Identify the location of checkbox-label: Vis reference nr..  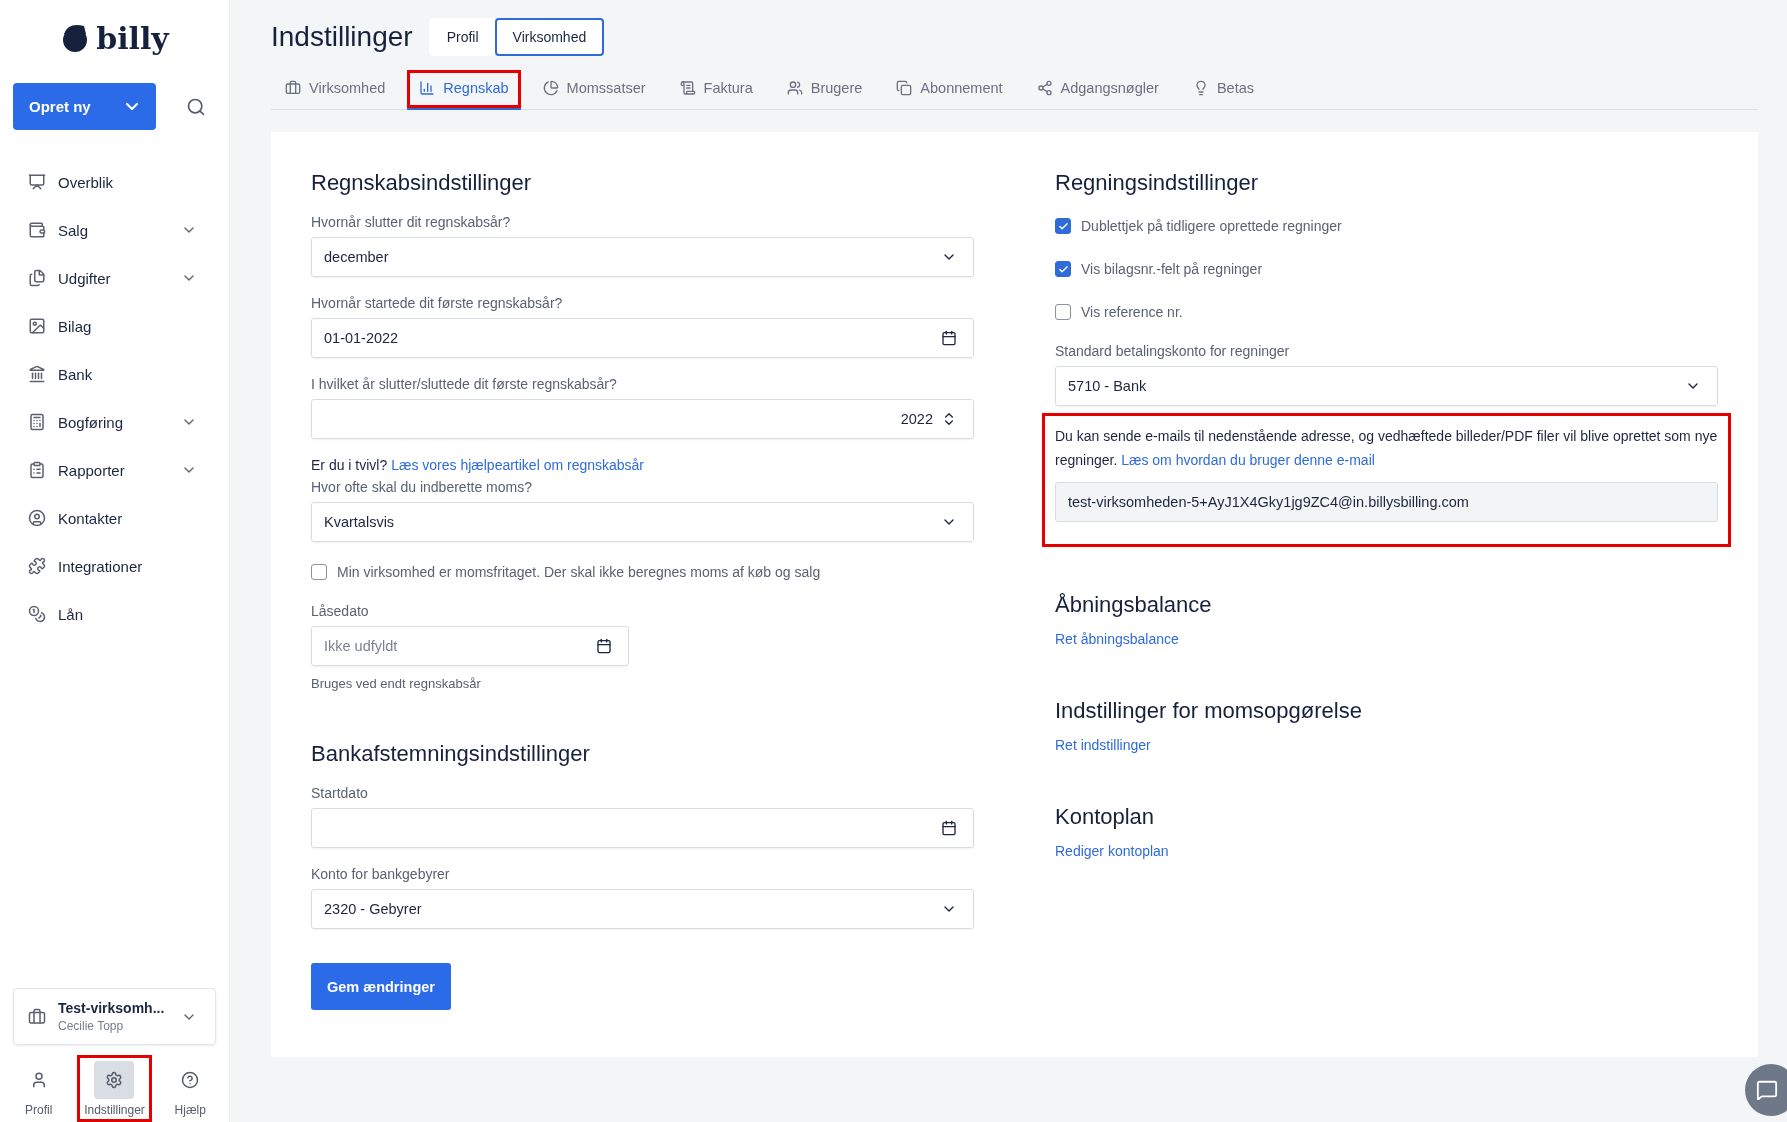
(1132, 312).